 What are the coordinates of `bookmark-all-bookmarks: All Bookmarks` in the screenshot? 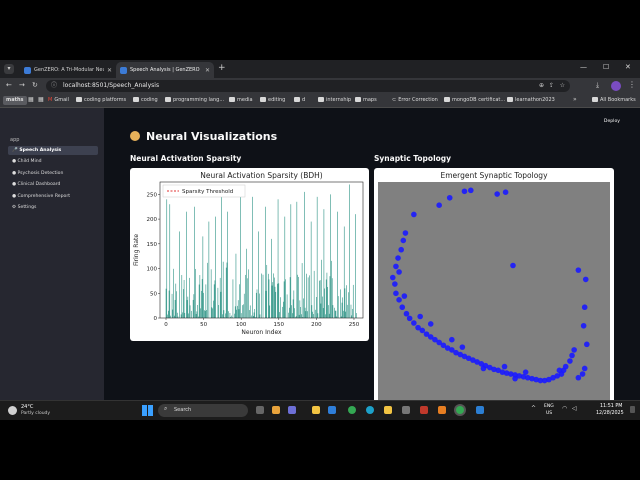 It's located at (614, 100).